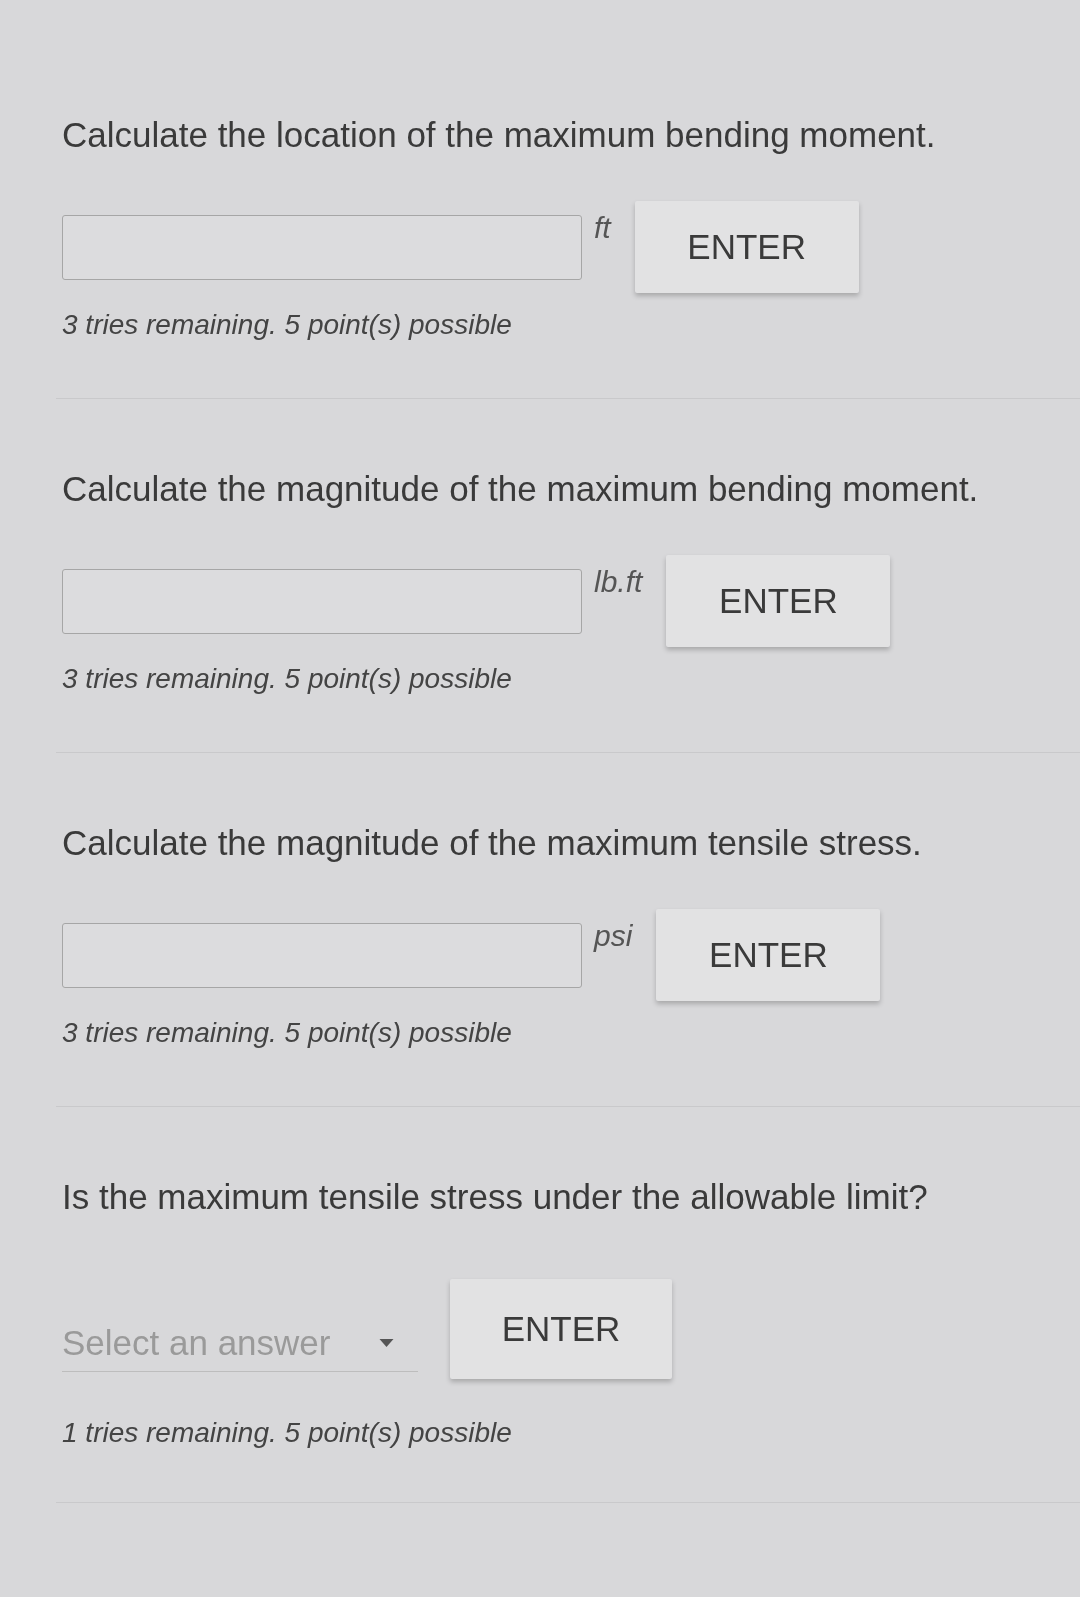 This screenshot has height=1597, width=1080. Describe the element at coordinates (499, 135) in the screenshot. I see `question-text: Calculate the location of the maximum bending moment.` at that location.